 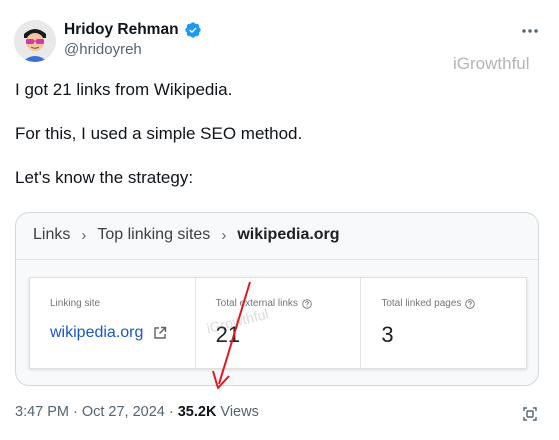 I want to click on verified-badge-icon, so click(x=192, y=30).